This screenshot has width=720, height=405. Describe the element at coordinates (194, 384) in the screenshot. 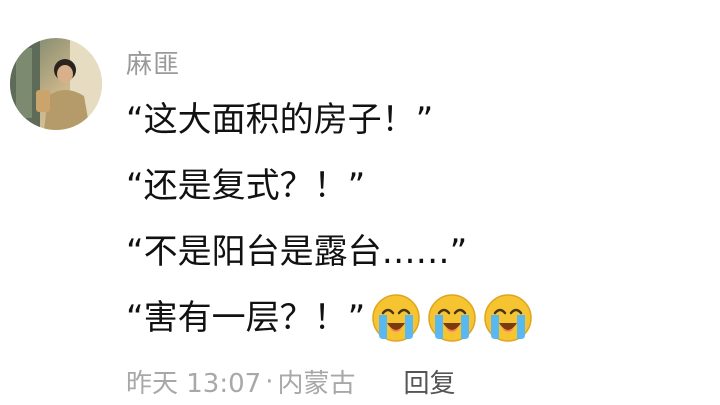

I see `comment-time: 昨天 13:07` at that location.